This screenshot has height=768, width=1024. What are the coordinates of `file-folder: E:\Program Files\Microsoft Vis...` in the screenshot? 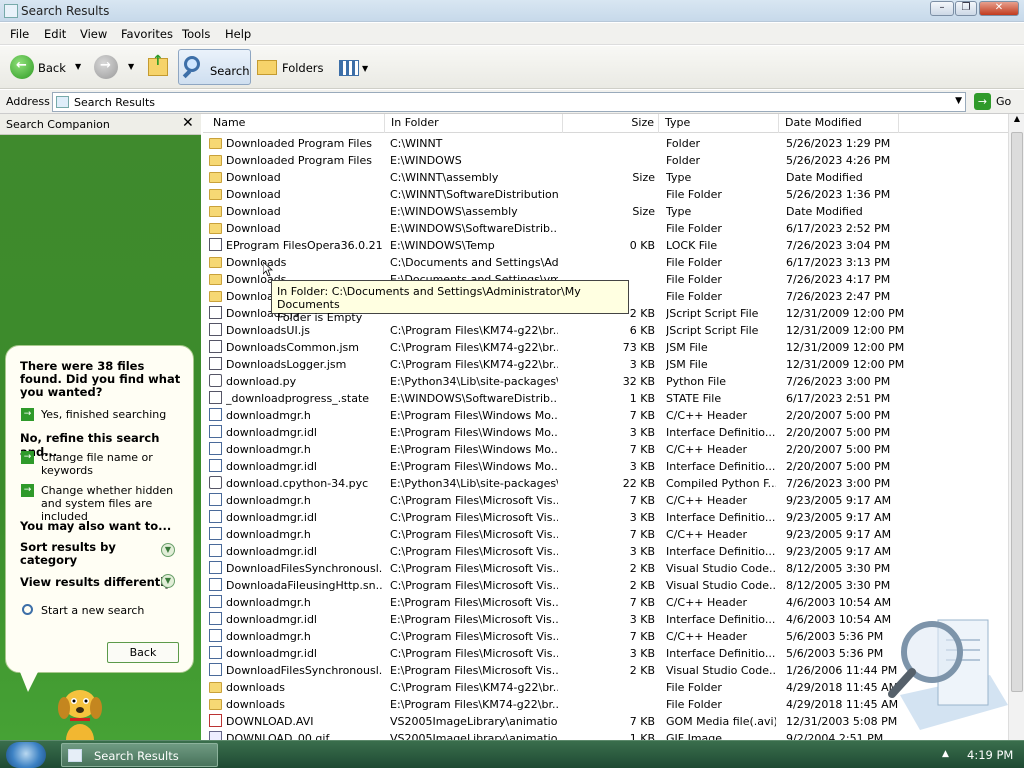 It's located at (474, 602).